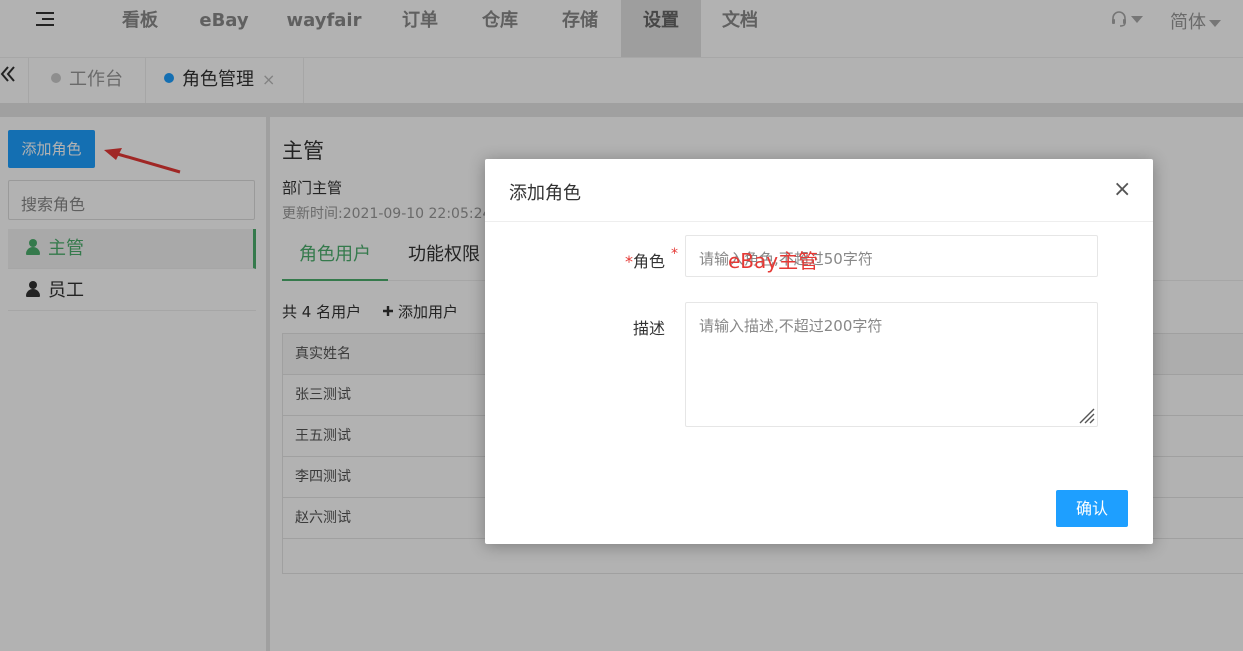 The width and height of the screenshot is (1243, 651). Describe the element at coordinates (545, 193) in the screenshot. I see `dialog-title: 添加角色` at that location.